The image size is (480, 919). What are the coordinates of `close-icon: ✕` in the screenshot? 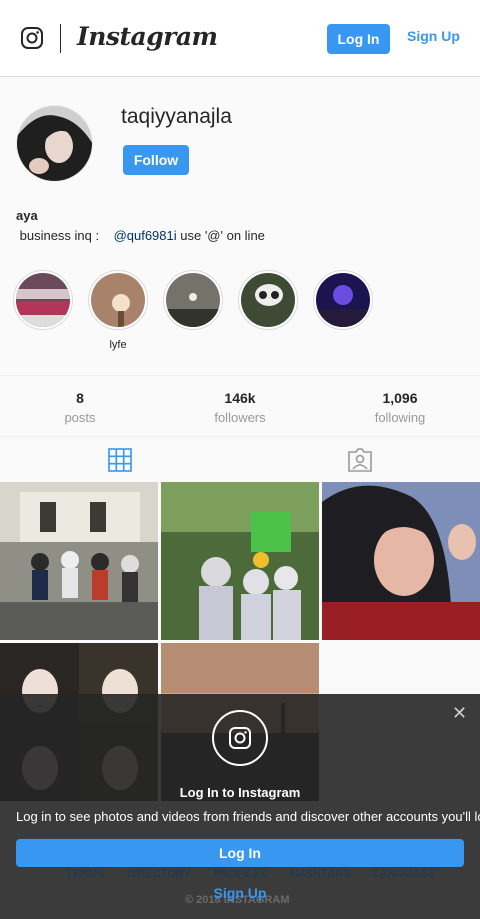 It's located at (459, 713).